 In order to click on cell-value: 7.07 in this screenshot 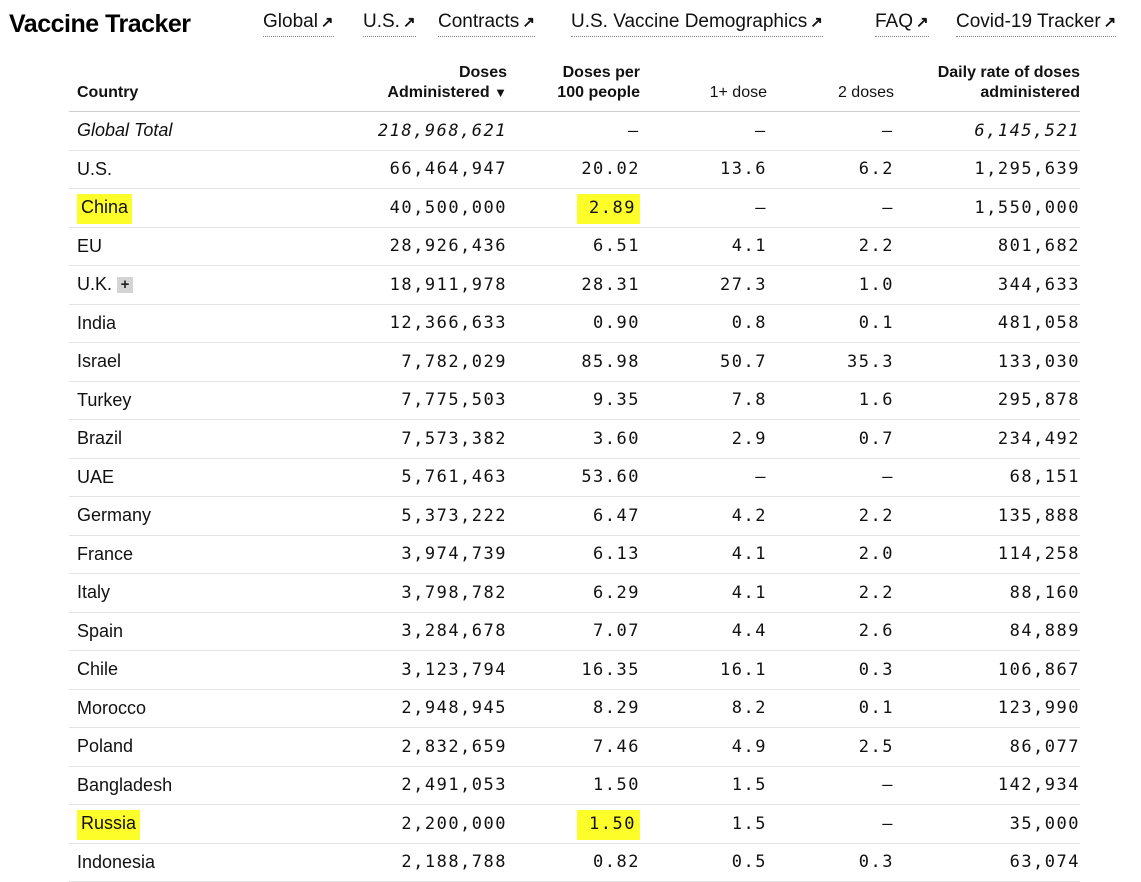, I will do `click(616, 631)`.